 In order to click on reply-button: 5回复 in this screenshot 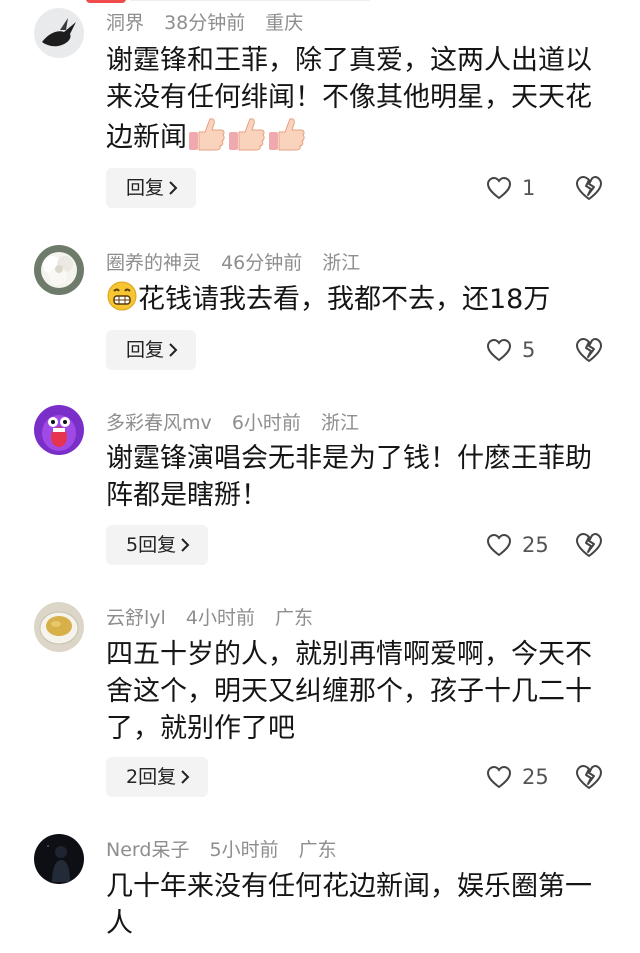, I will do `click(157, 545)`.